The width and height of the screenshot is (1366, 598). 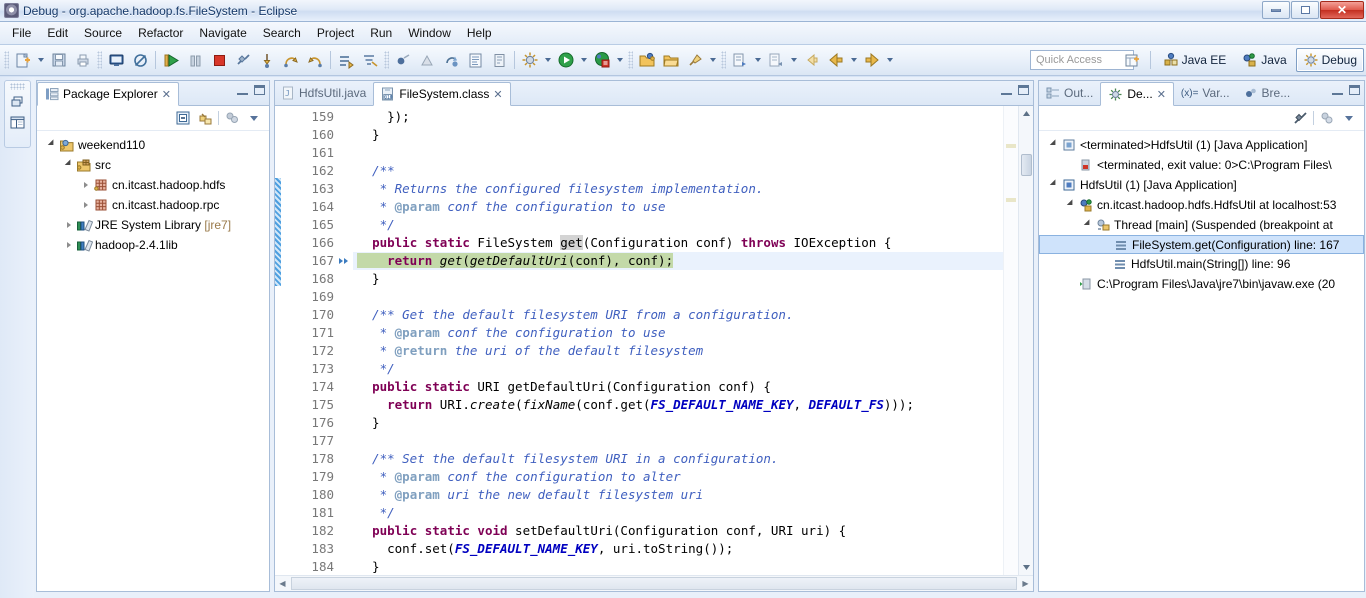 I want to click on perspective-java: Java, so click(x=1264, y=60).